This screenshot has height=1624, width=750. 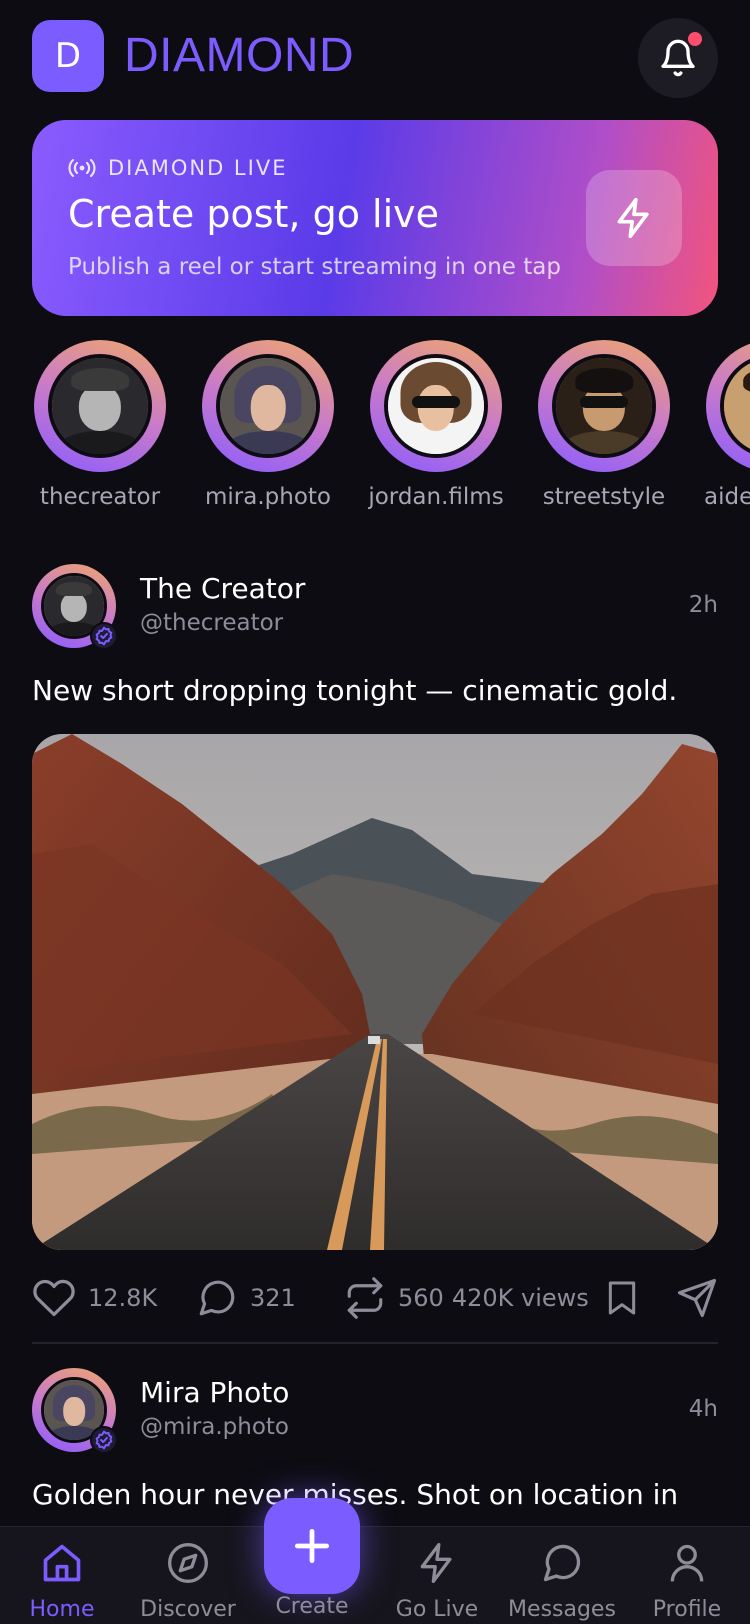 I want to click on banner-title: Create post, go live, so click(x=254, y=214).